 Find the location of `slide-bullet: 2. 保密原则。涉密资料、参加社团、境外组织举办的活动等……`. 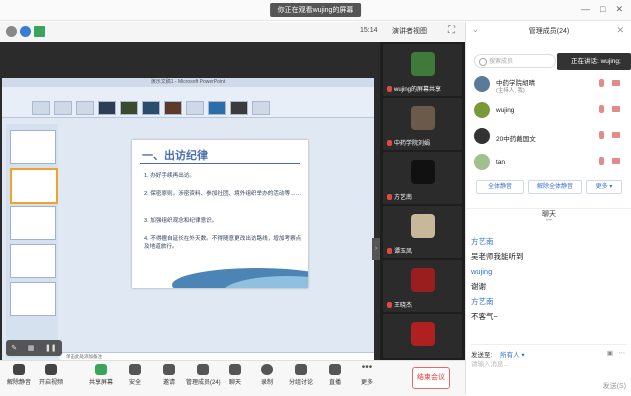

slide-bullet: 2. 保密原则。涉密资料、参加社团、境外组织举办的活动等…… is located at coordinates (223, 194).